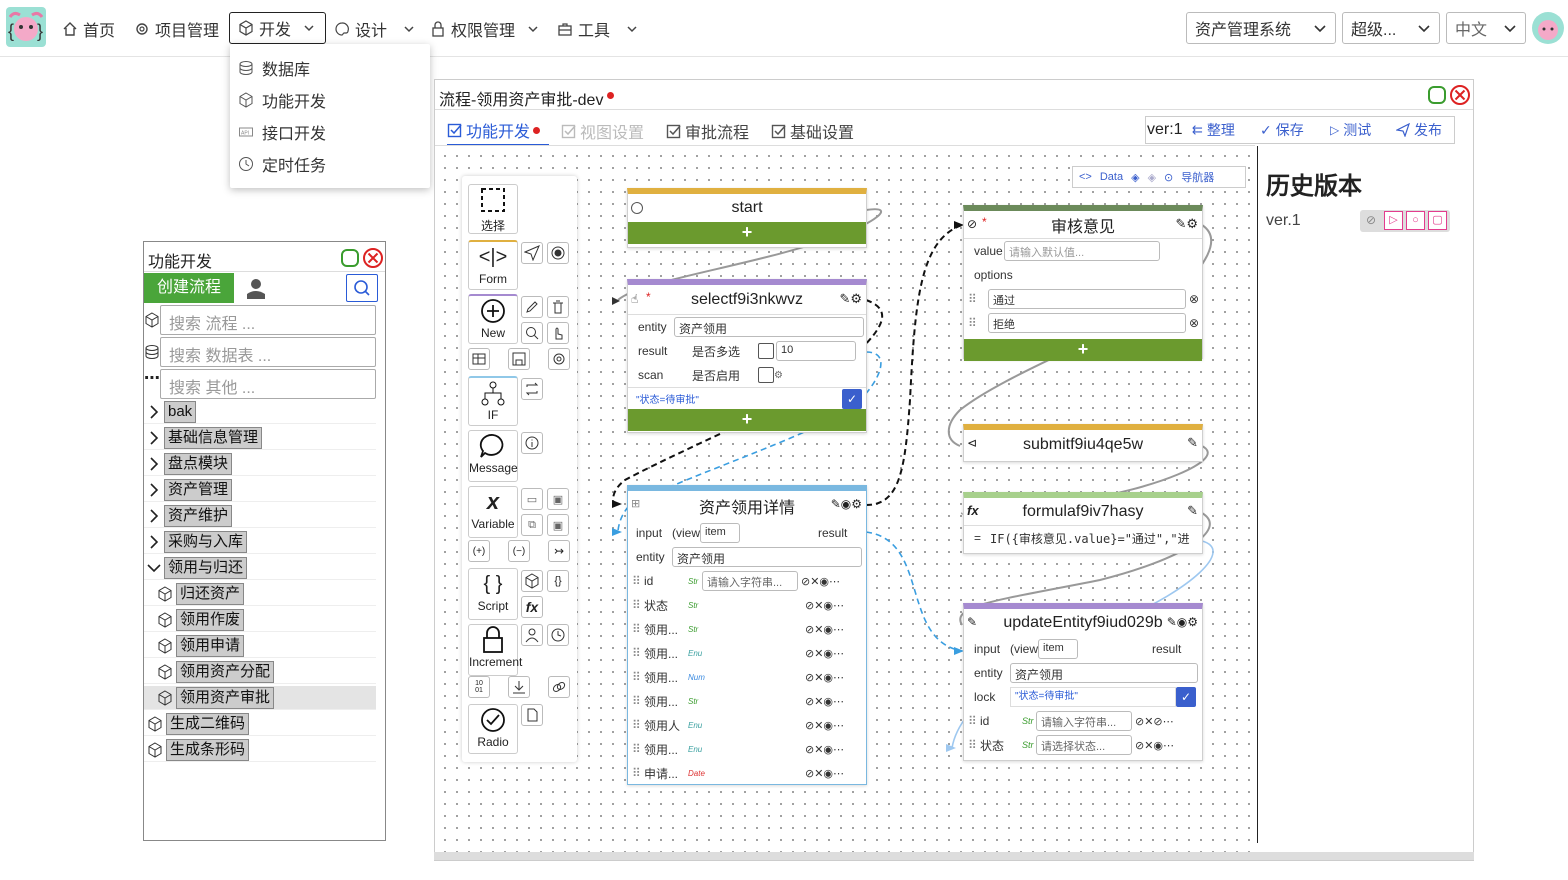 This screenshot has height=880, width=1568. Describe the element at coordinates (852, 398) in the screenshot. I see `condition-check: ✓` at that location.